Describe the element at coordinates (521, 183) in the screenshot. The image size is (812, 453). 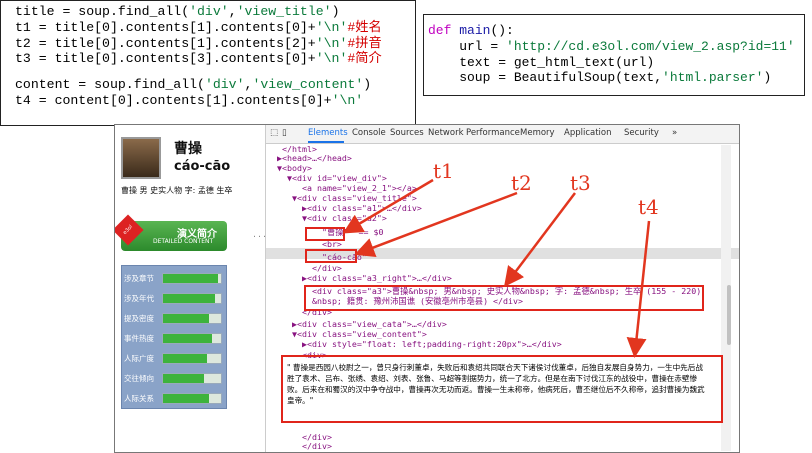
I see `label-t2: t2` at that location.